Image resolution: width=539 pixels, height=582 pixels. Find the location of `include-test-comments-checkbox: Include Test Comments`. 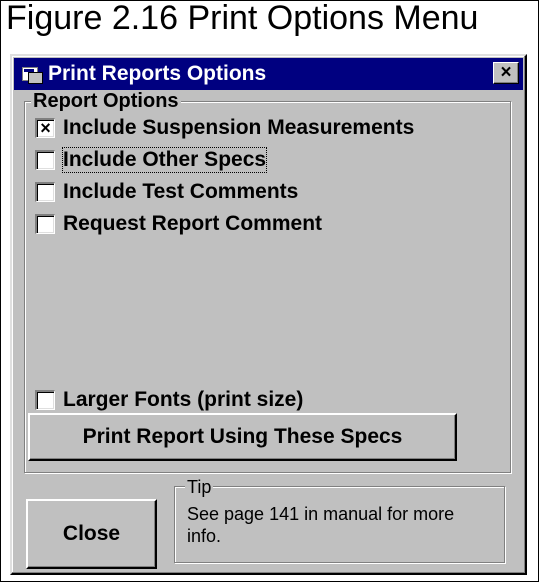

include-test-comments-checkbox: Include Test Comments is located at coordinates (166, 192).